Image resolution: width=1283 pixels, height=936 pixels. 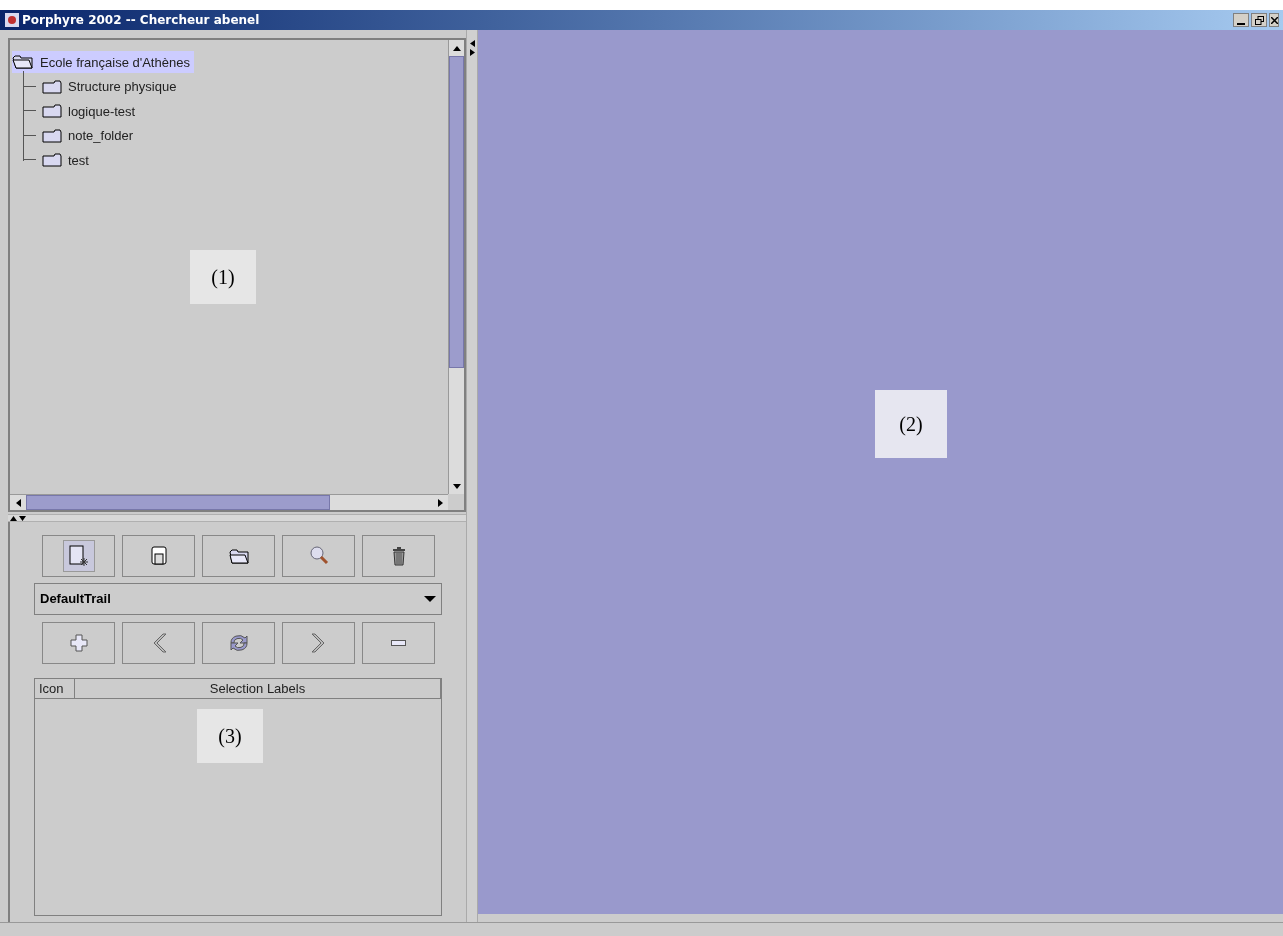 What do you see at coordinates (55, 688) in the screenshot?
I see `column-header: Icon` at bounding box center [55, 688].